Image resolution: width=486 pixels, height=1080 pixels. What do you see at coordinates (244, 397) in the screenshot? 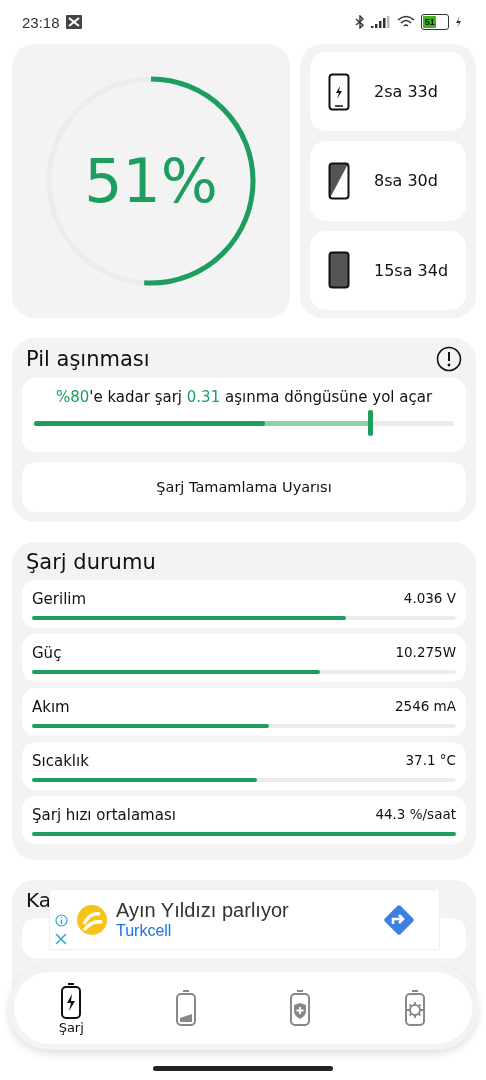
I see `wear-description: %80'e kadar şarj 0.31 aşınma döngüsüne yol açar` at bounding box center [244, 397].